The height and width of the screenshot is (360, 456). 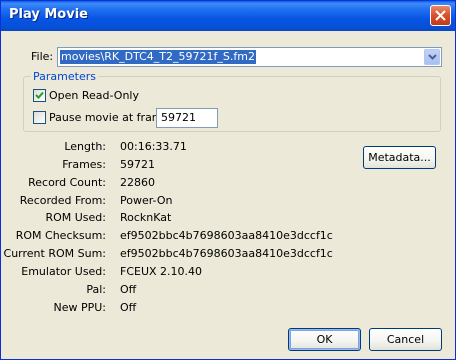 I want to click on file-select: movies\RK_DTC4_T2_59721f_S.fm2, so click(x=249, y=57).